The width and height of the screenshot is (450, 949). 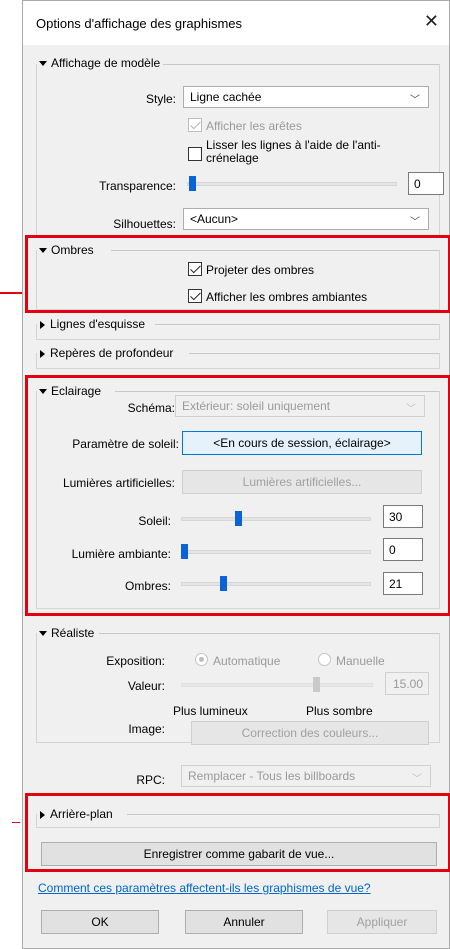 I want to click on silhouettes-value: <Aucun>, so click(x=214, y=219).